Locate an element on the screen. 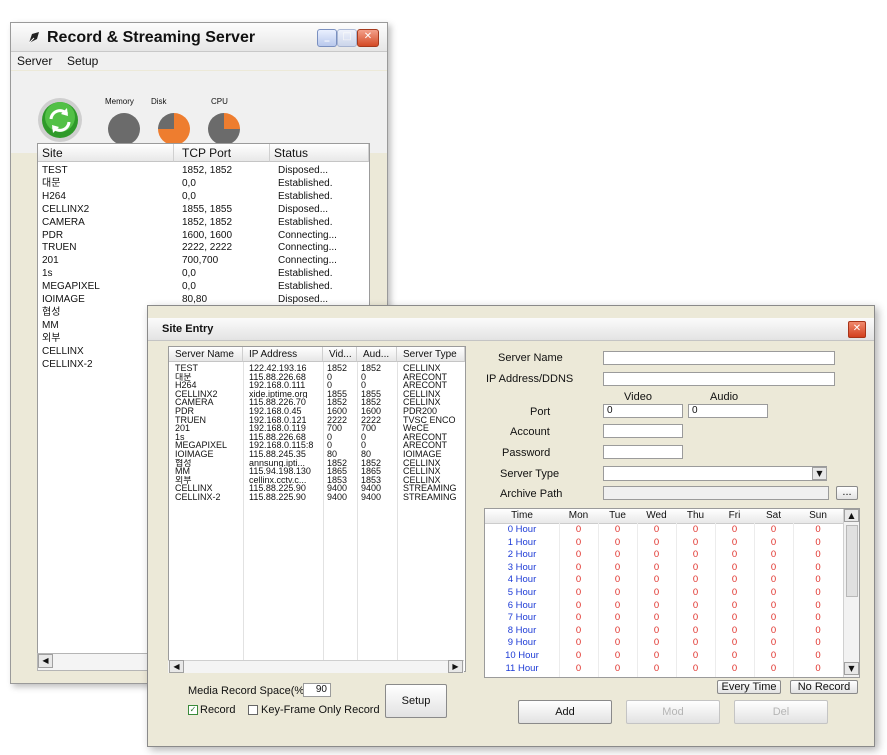 This screenshot has height=755, width=887. scroll-thumb is located at coordinates (852, 561).